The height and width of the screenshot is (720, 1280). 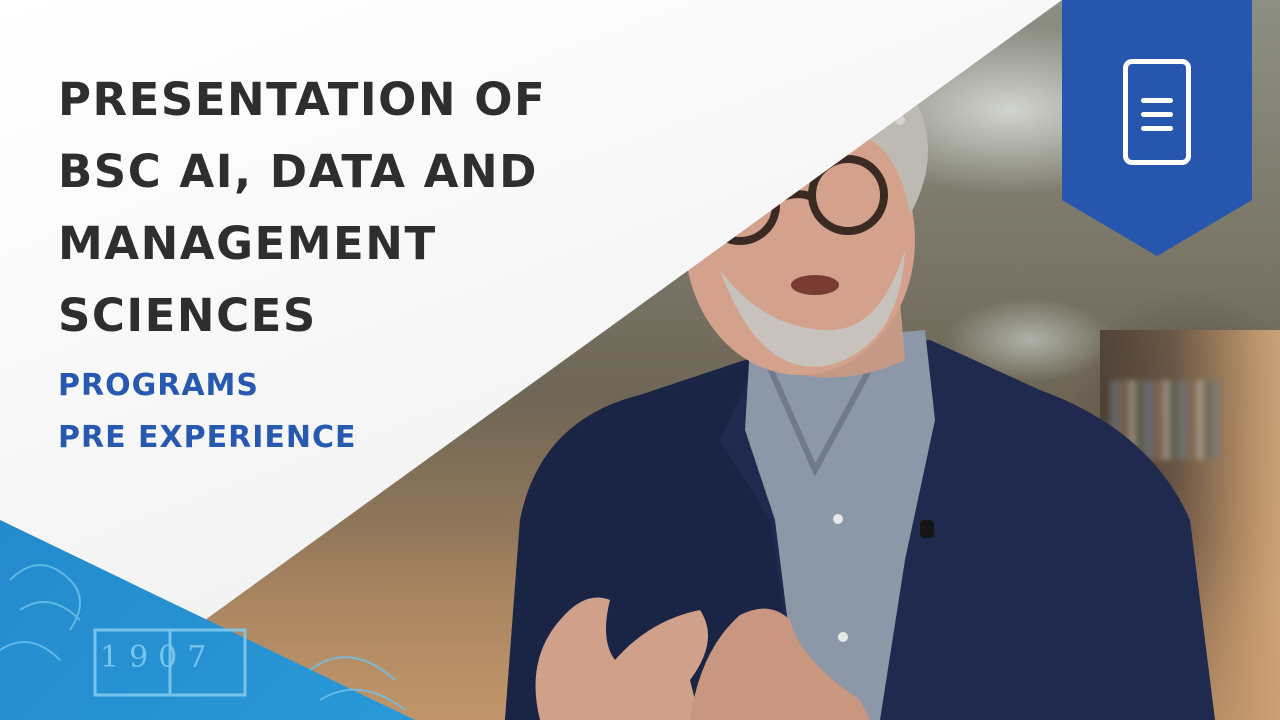 I want to click on subtitle-line: PROGRAMS, so click(x=158, y=385).